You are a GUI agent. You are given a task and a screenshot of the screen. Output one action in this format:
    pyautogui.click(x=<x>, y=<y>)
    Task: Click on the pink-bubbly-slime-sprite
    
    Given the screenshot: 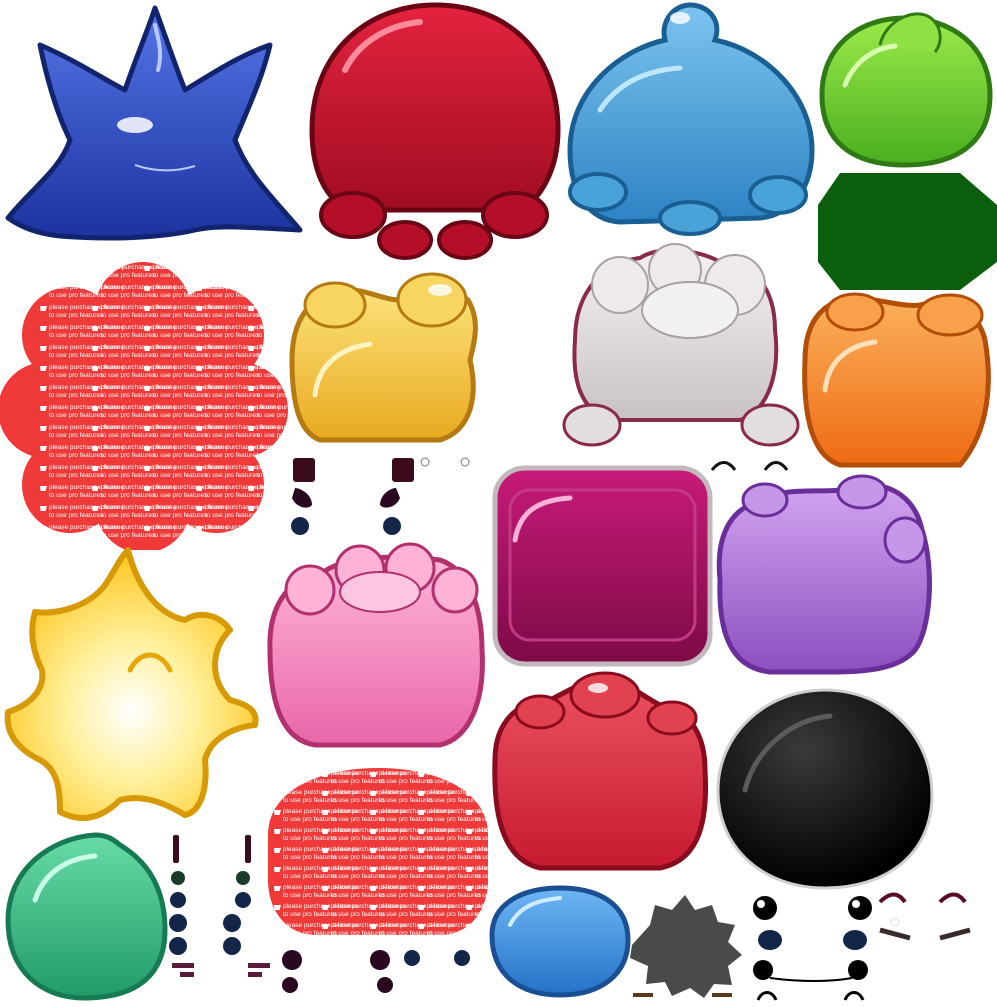 What is the action you would take?
    pyautogui.click(x=376, y=645)
    